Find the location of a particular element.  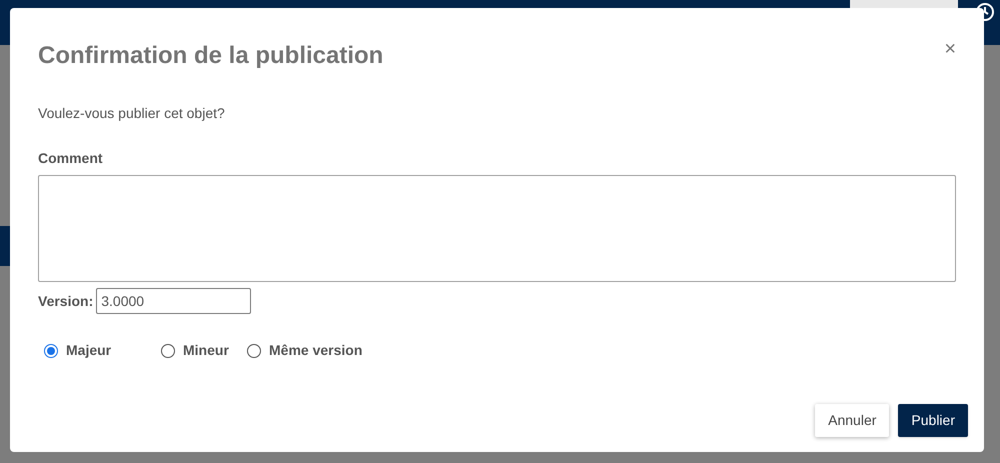

comment-label: Comment is located at coordinates (71, 158).